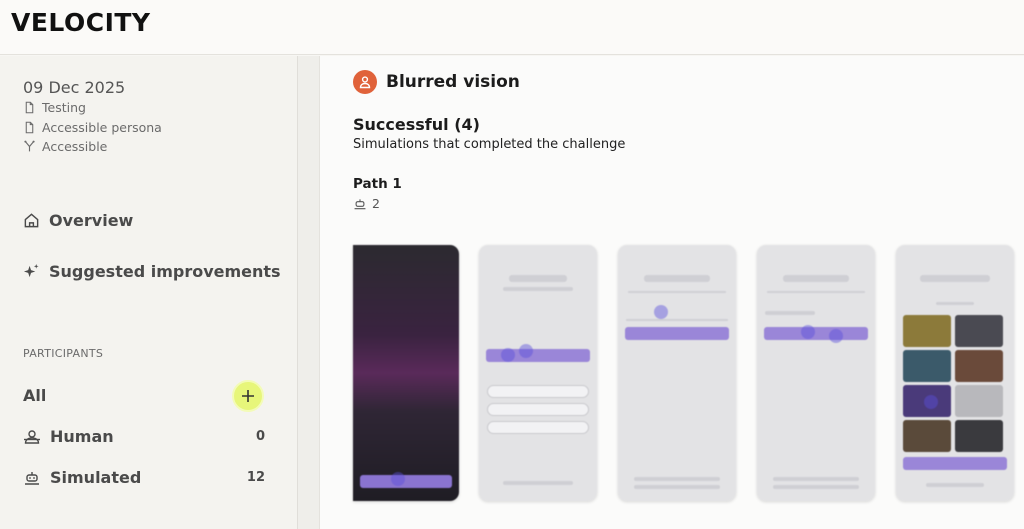  Describe the element at coordinates (165, 271) in the screenshot. I see `nav-label: Suggested improvements` at that location.